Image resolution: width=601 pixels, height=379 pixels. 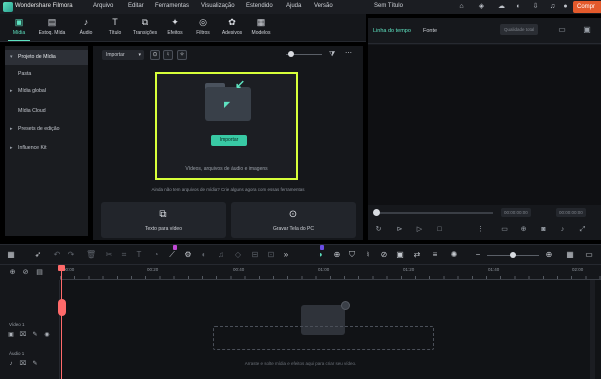 What do you see at coordinates (145, 29) in the screenshot?
I see `tool-transitions: ⧉ Transições` at bounding box center [145, 29].